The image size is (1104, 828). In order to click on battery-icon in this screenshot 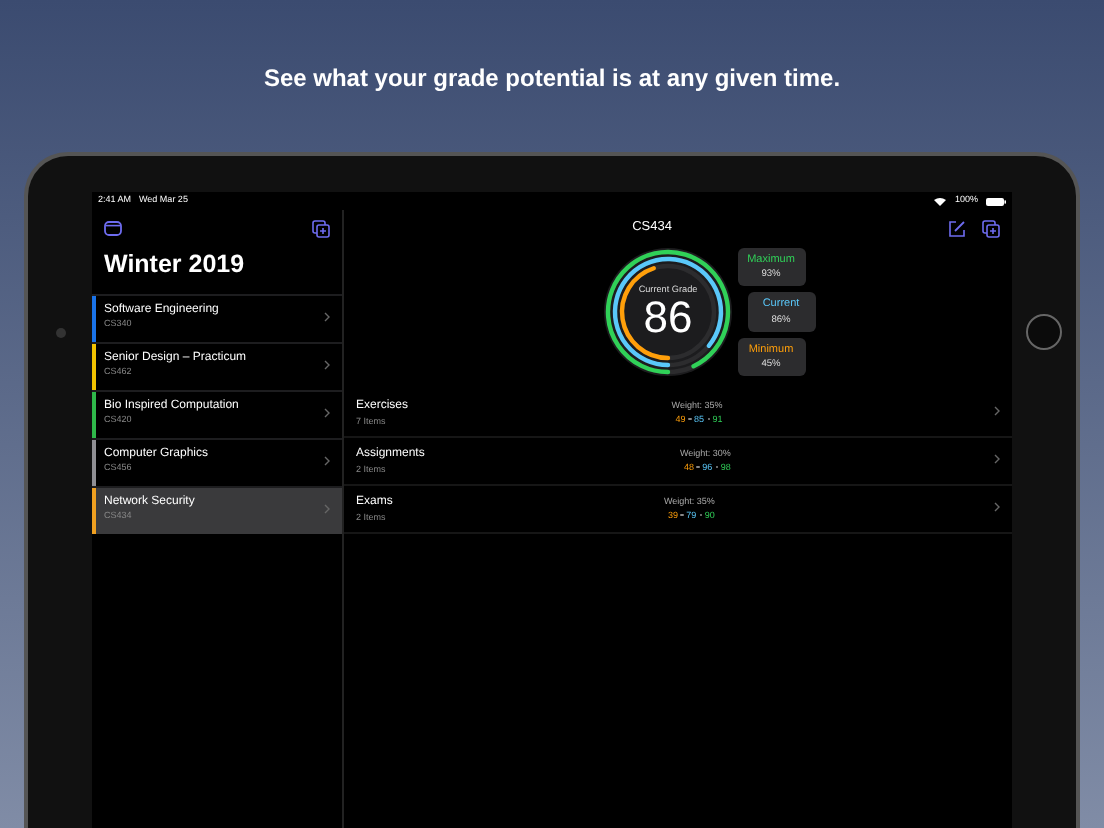, I will do `click(996, 201)`.